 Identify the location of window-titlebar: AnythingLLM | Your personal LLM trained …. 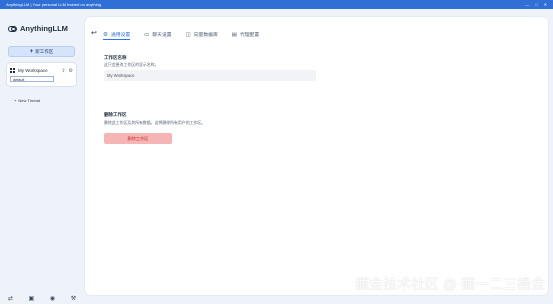
(276, 4).